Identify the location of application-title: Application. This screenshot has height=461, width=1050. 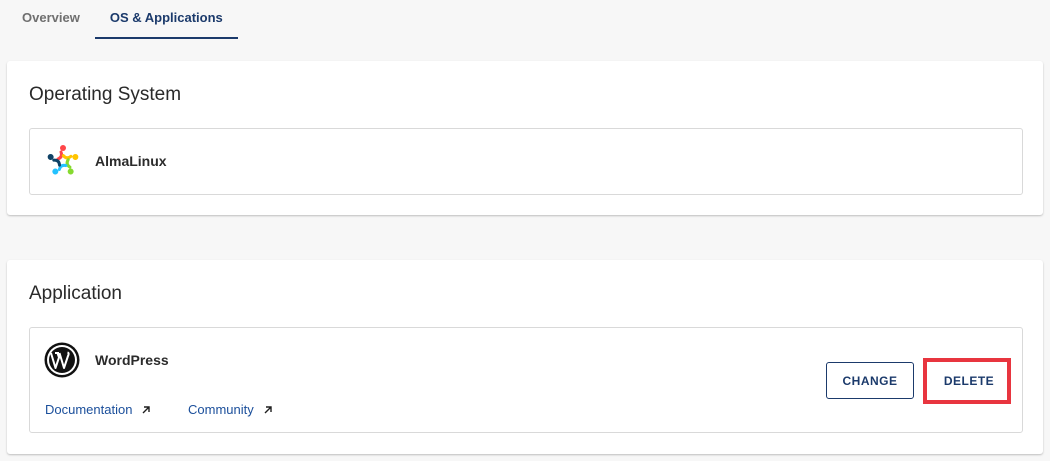
(75, 293).